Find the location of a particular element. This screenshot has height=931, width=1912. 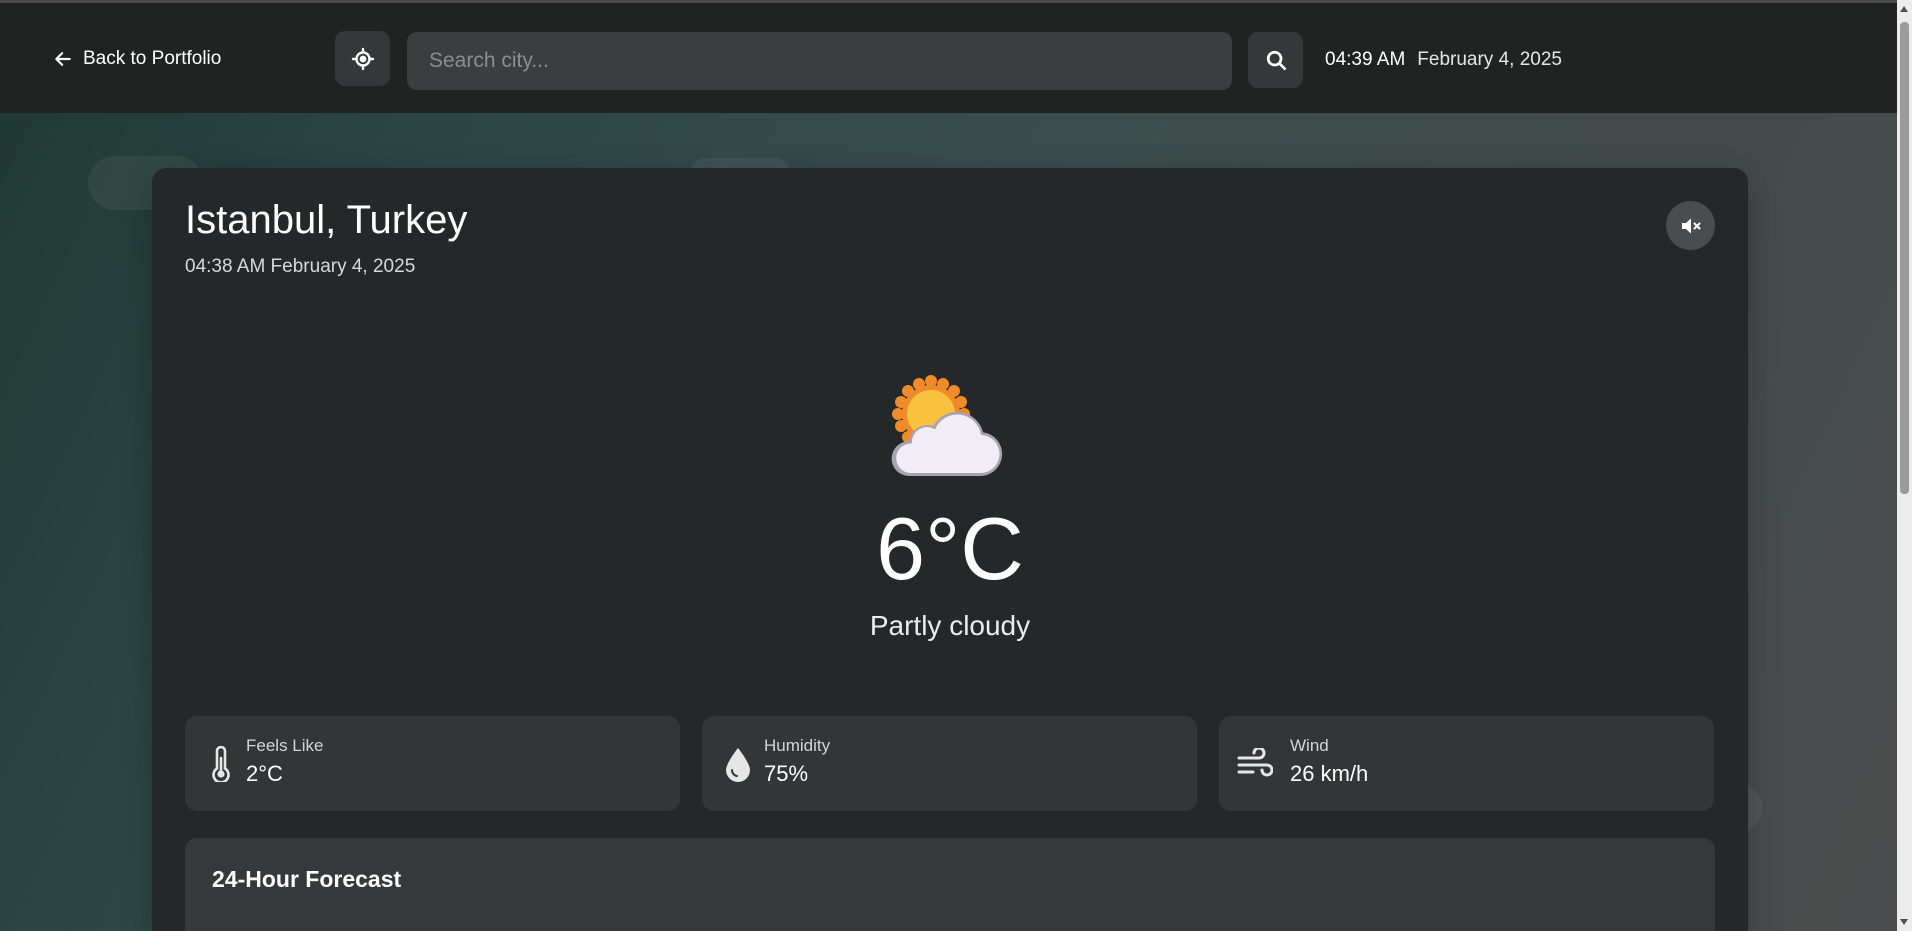

wind-icon is located at coordinates (1255, 764).